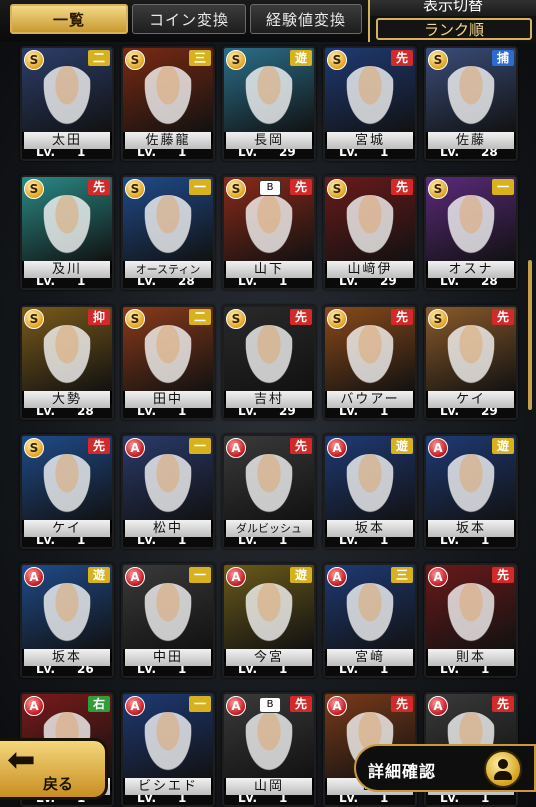 The height and width of the screenshot is (807, 536). Describe the element at coordinates (54, 769) in the screenshot. I see `back-button: ⬅ 戻る` at that location.